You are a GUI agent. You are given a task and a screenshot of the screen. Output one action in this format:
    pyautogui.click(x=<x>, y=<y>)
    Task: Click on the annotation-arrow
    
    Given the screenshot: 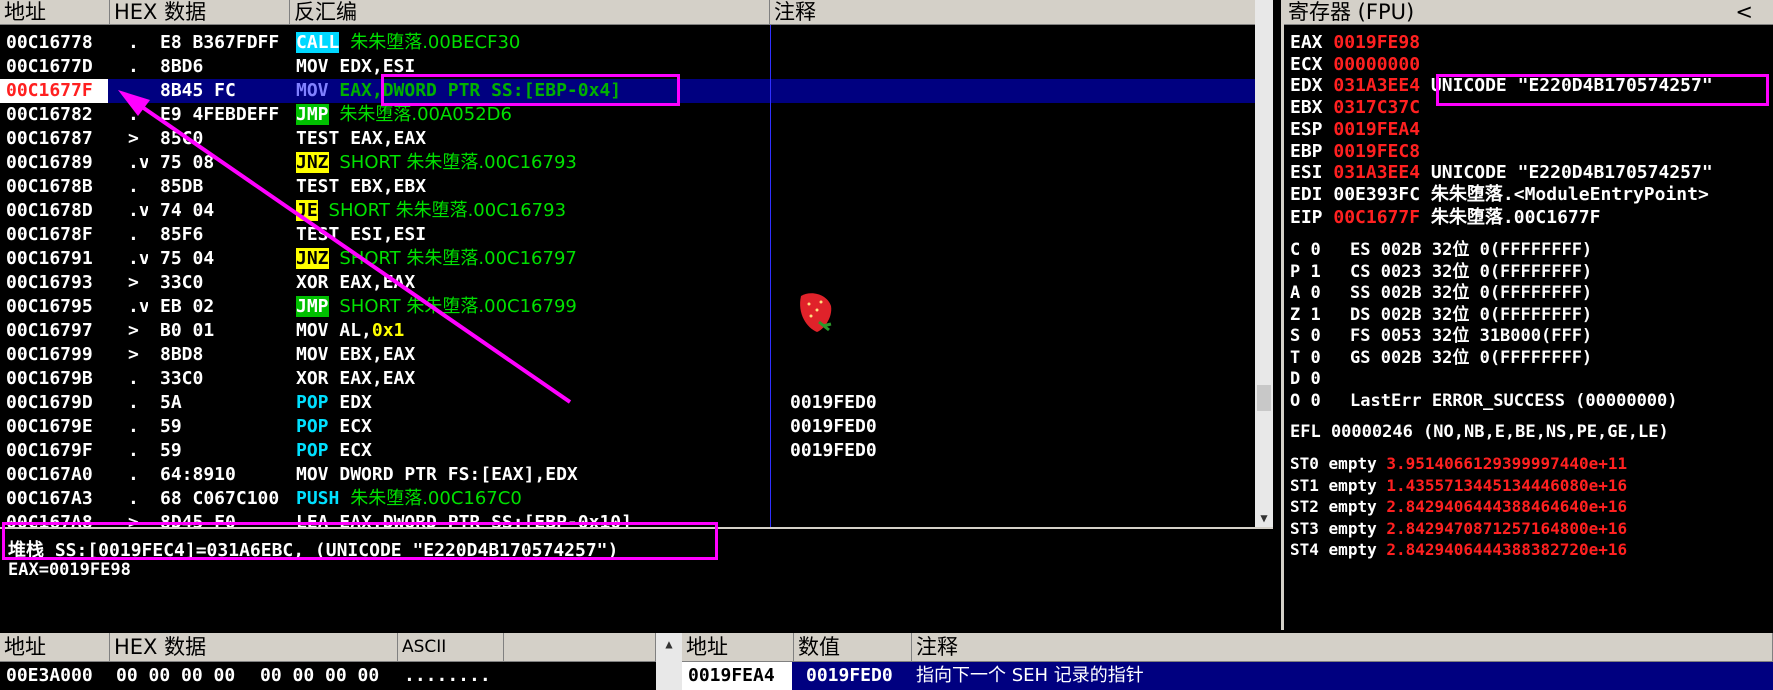 What is the action you would take?
    pyautogui.click(x=345, y=247)
    